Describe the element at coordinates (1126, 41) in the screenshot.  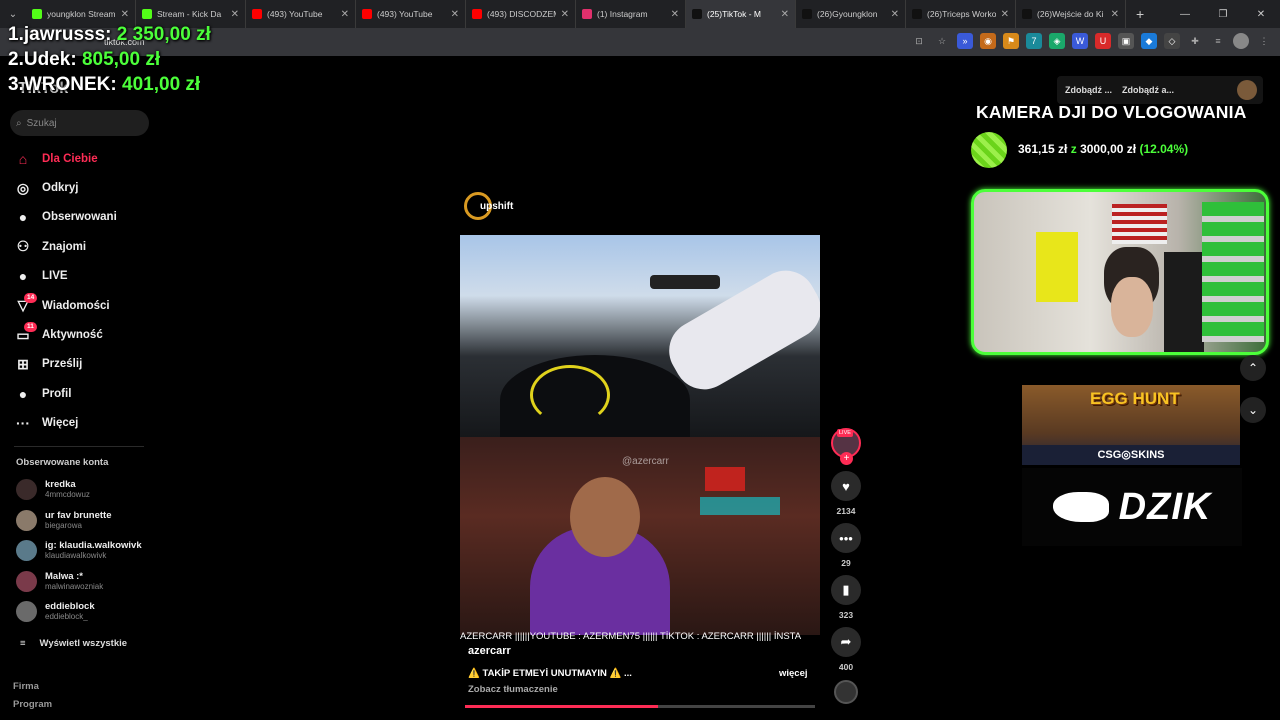
I see `extension-icon: ▣` at that location.